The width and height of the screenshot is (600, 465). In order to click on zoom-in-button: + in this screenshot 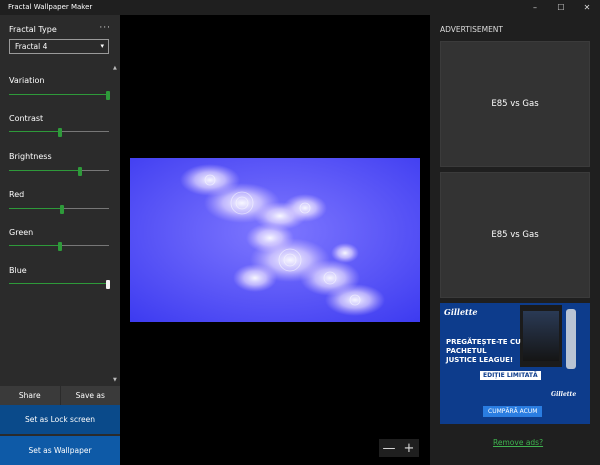, I will do `click(409, 448)`.